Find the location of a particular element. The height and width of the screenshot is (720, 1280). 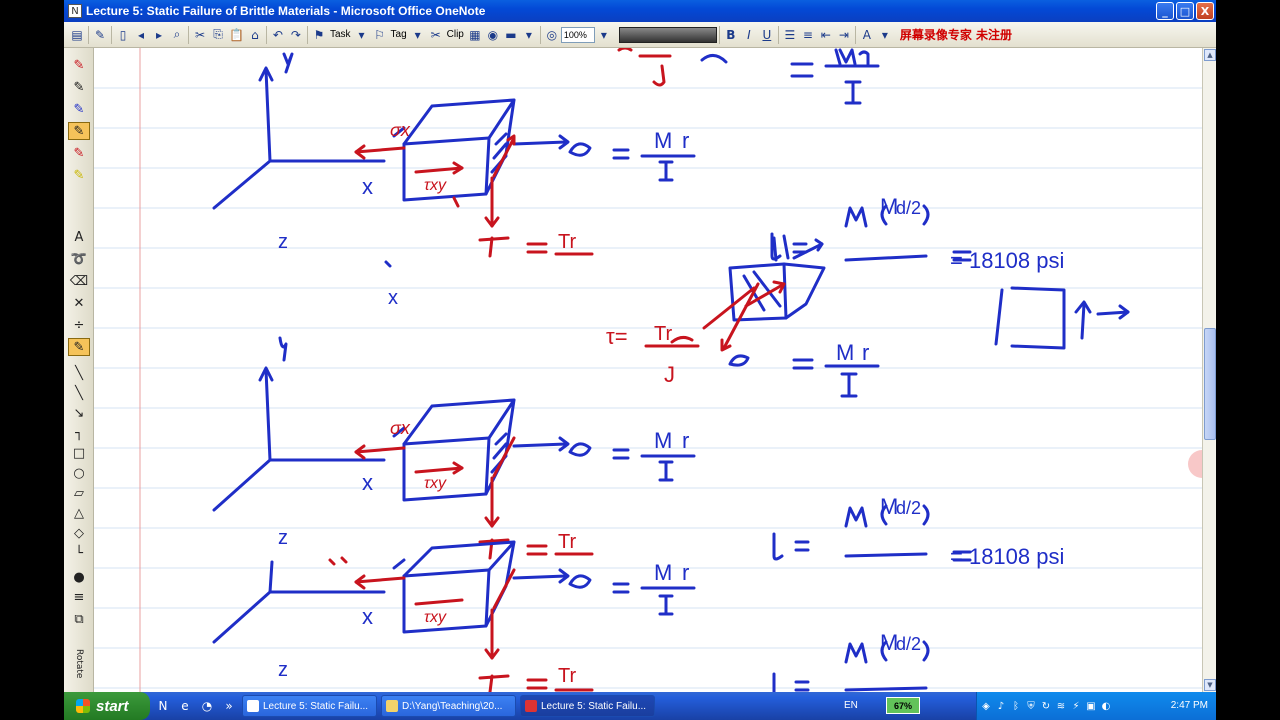

line-tool-2-icon: ╲ is located at coordinates (79, 393).